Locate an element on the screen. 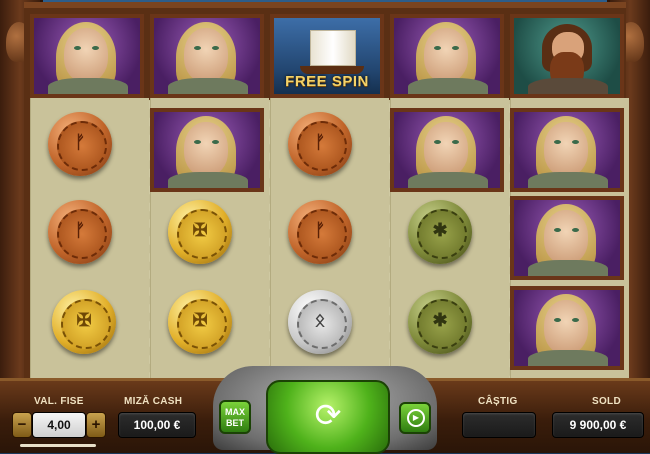 The image size is (650, 454). bet-level-value: 4,00 is located at coordinates (59, 425).